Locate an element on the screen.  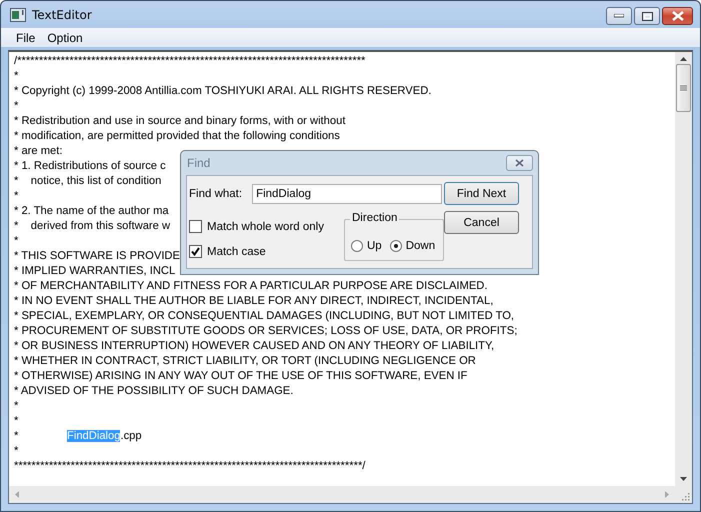
maximize-button is located at coordinates (647, 16).